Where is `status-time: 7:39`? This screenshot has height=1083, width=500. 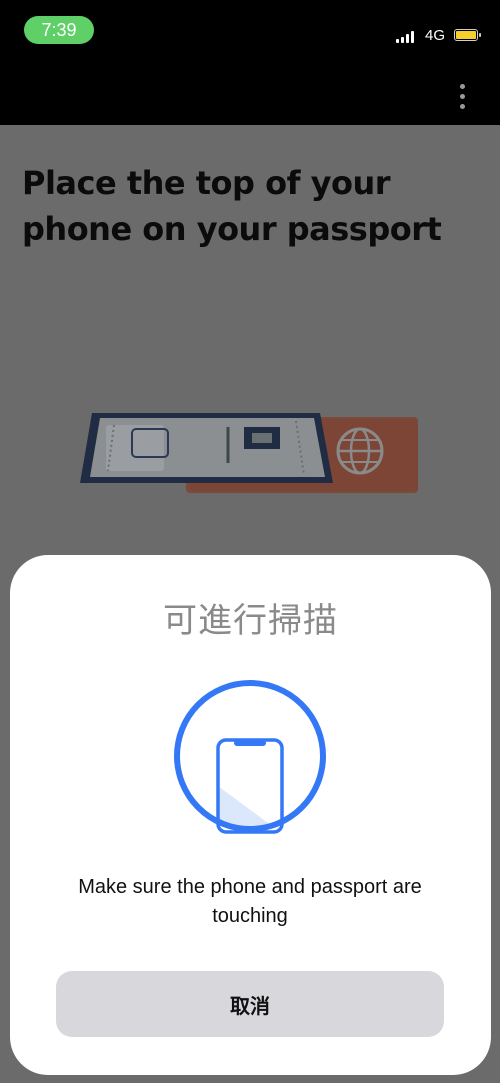
status-time: 7:39 is located at coordinates (59, 30).